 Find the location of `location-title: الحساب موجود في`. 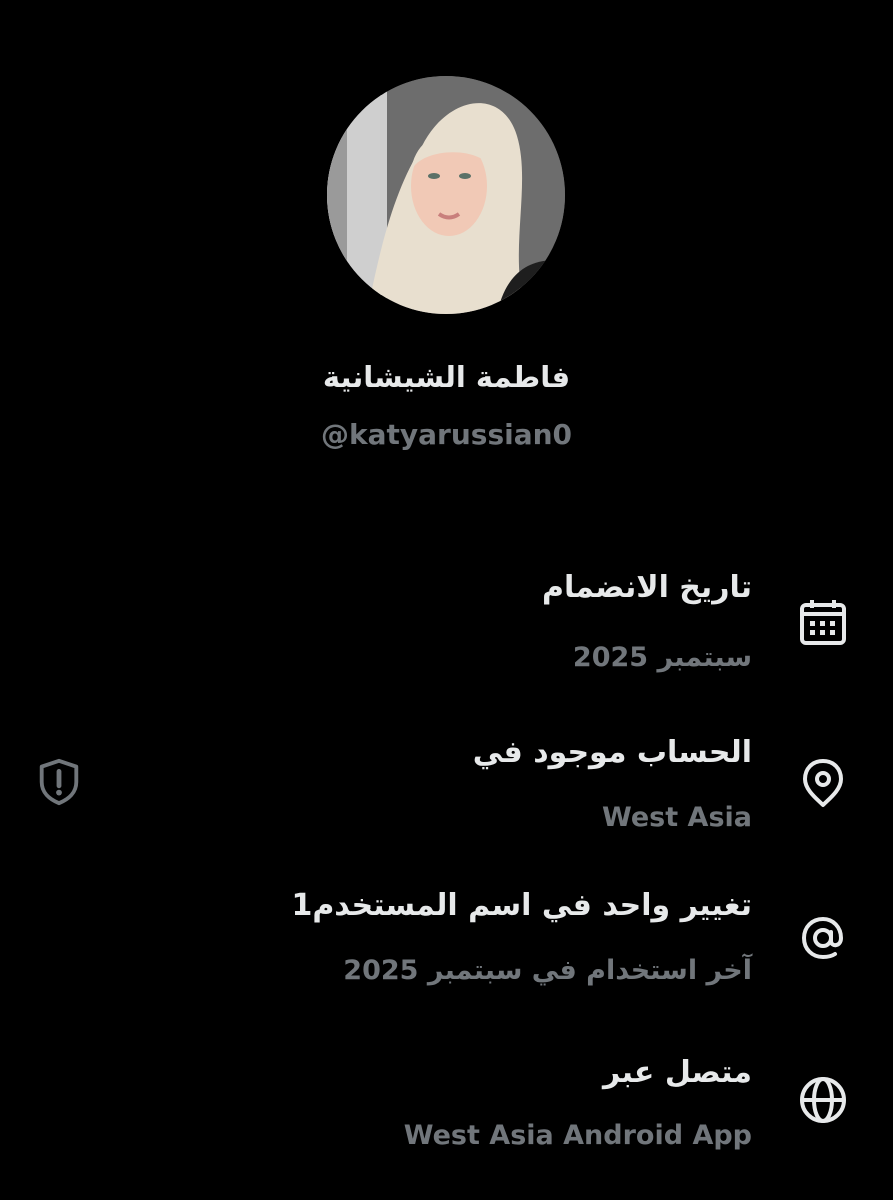

location-title: الحساب موجود في is located at coordinates (612, 752).